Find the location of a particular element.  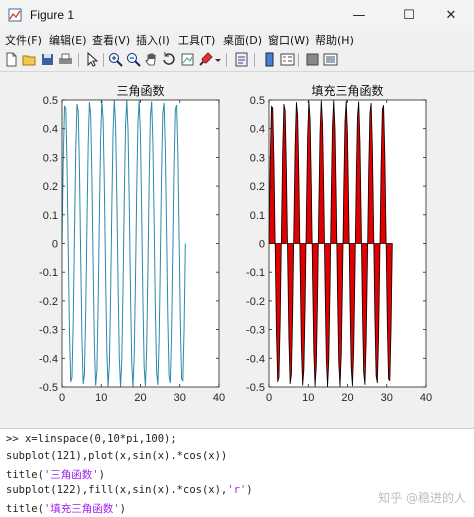

show-plot-tools-icon is located at coordinates (330, 59).